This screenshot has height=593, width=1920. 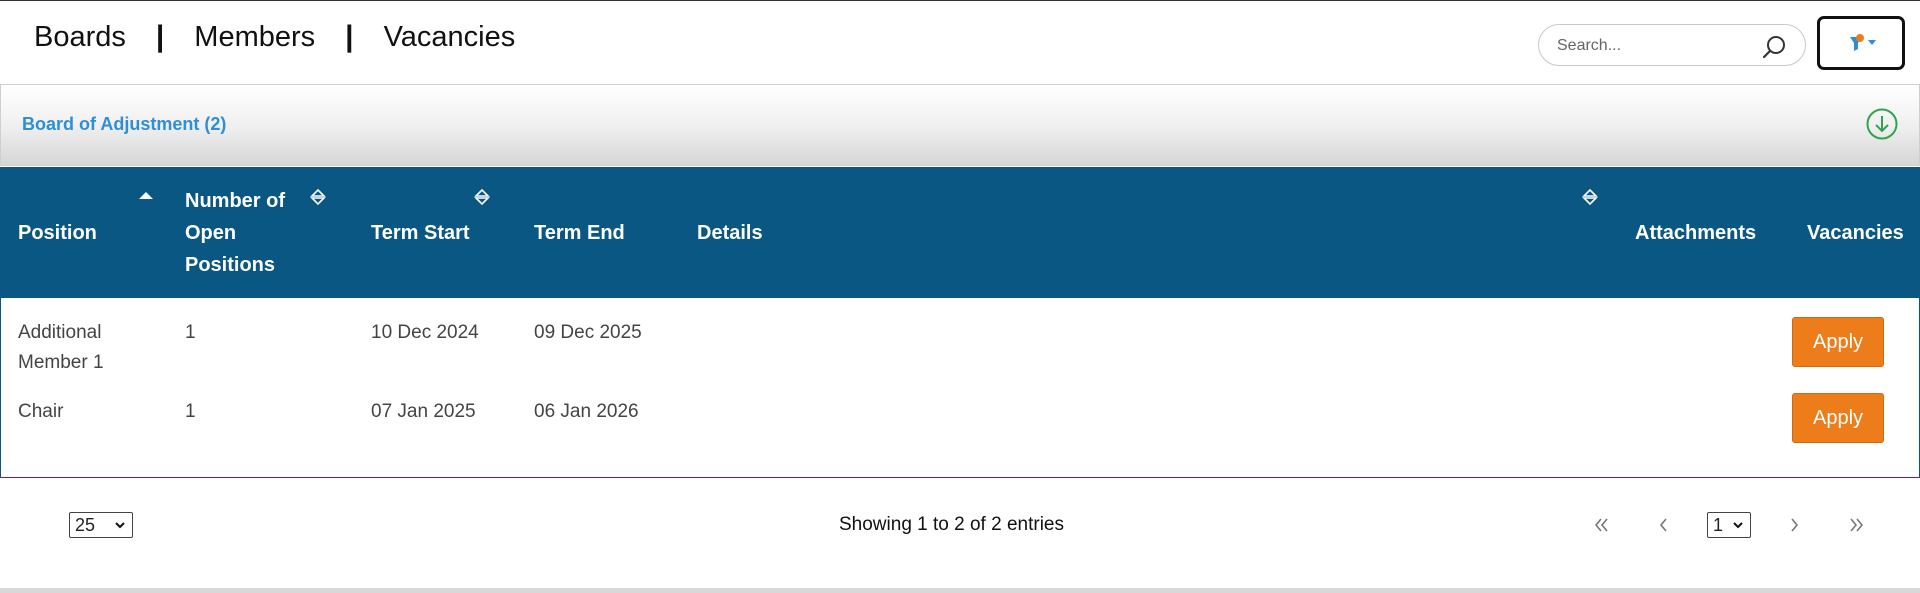 I want to click on top-border, so click(x=960, y=0).